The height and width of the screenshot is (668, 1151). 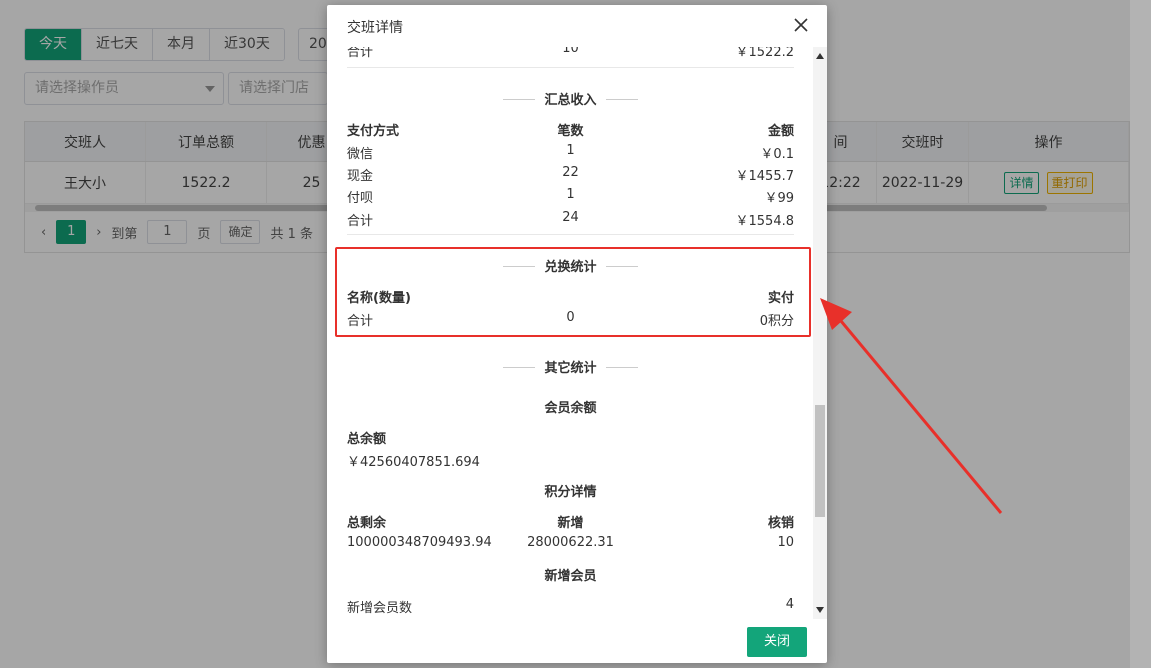 What do you see at coordinates (779, 198) in the screenshot?
I see `row-amount: ￥99` at bounding box center [779, 198].